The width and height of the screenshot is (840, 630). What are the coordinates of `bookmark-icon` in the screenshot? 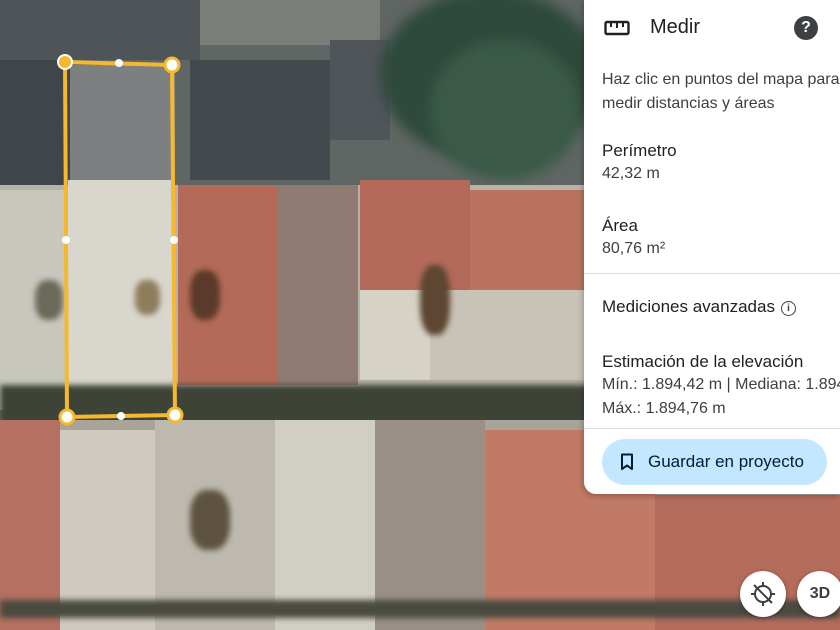 It's located at (627, 461).